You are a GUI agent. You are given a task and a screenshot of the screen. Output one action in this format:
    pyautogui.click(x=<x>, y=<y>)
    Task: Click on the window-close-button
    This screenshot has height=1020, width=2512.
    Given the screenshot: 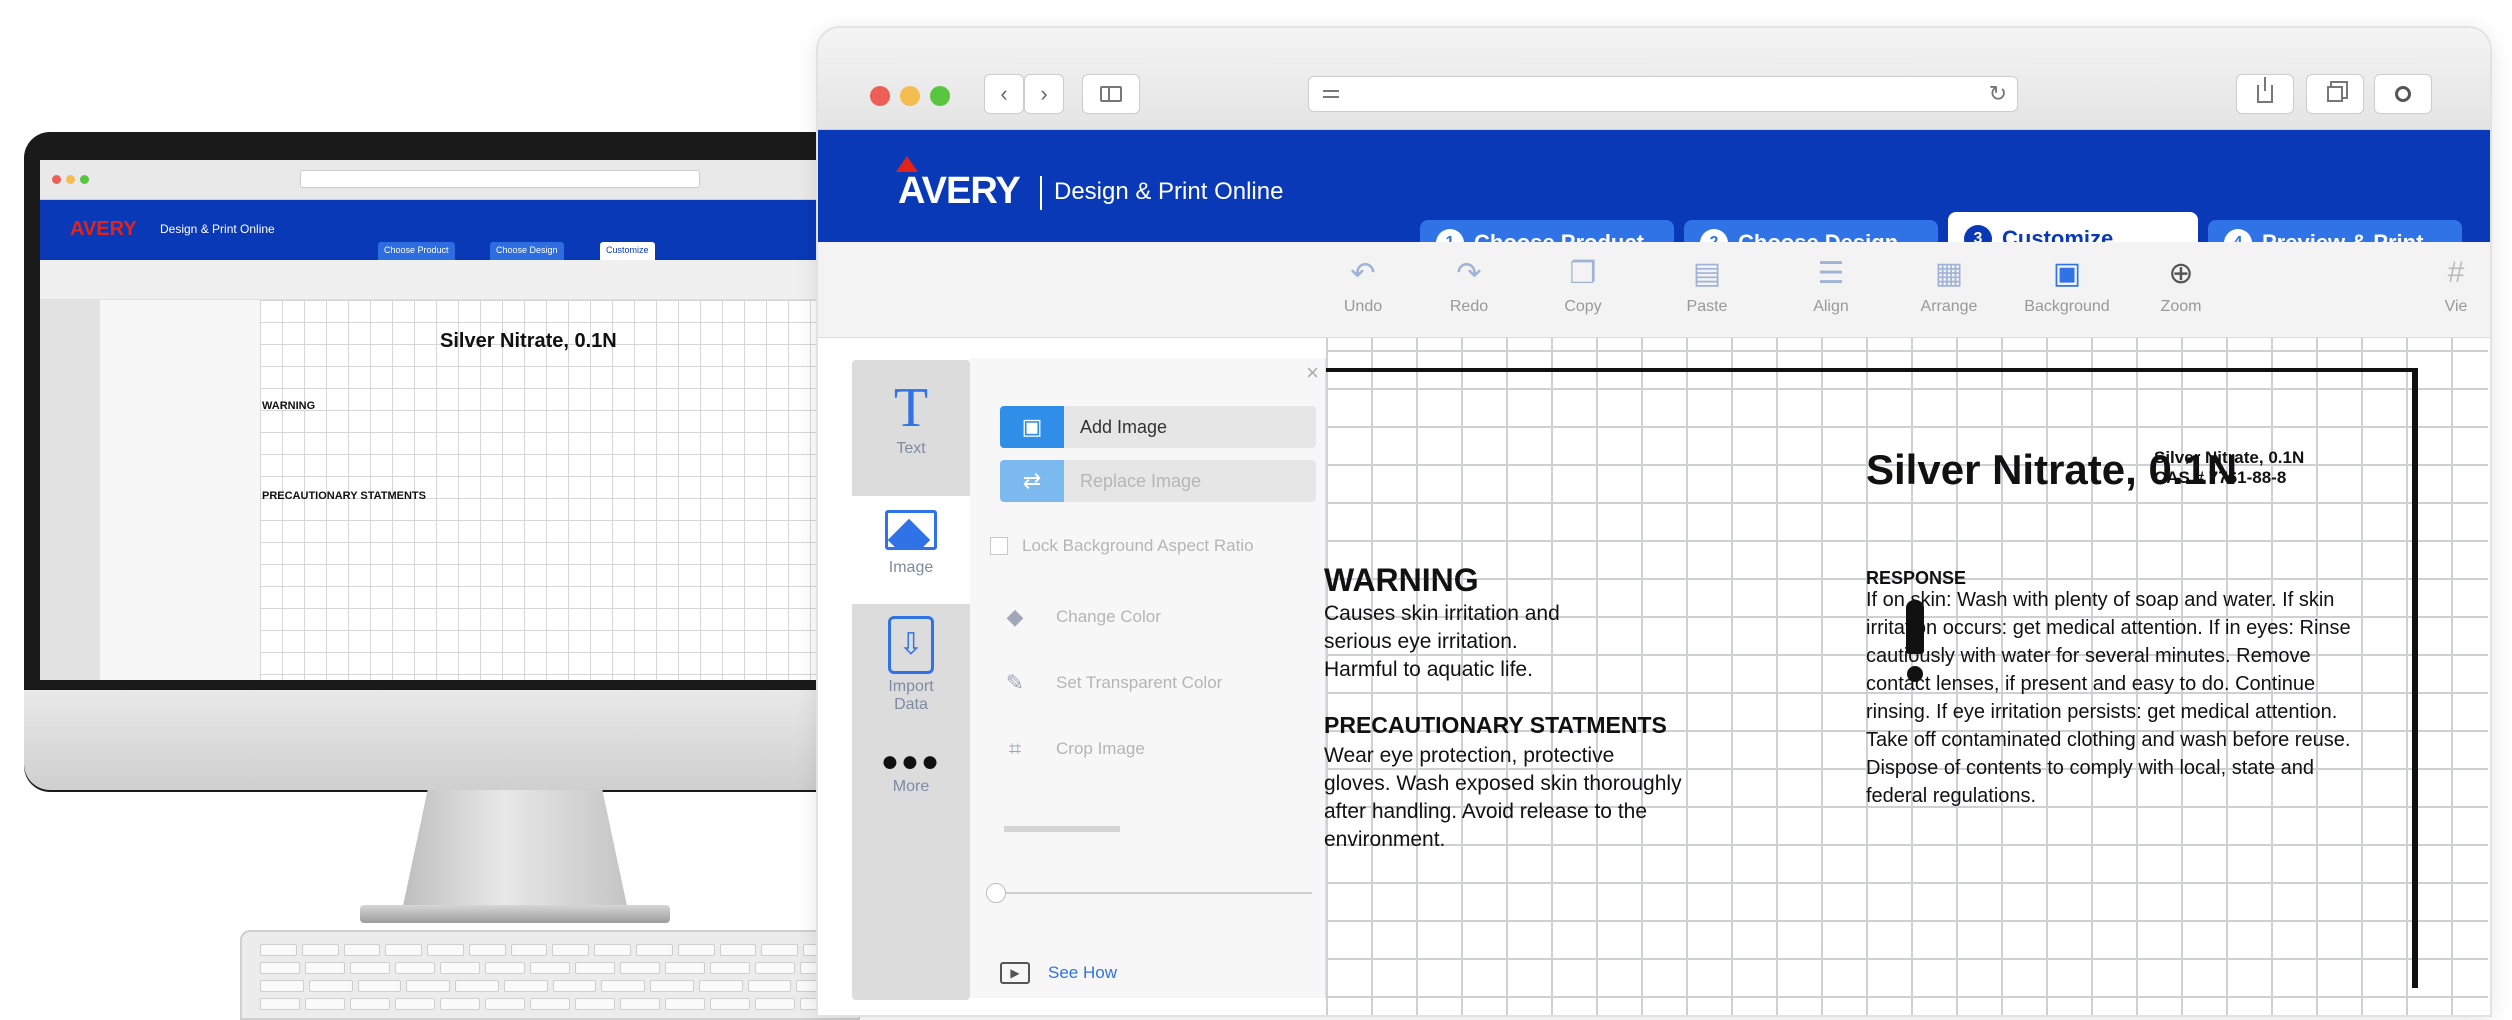 What is the action you would take?
    pyautogui.click(x=880, y=96)
    